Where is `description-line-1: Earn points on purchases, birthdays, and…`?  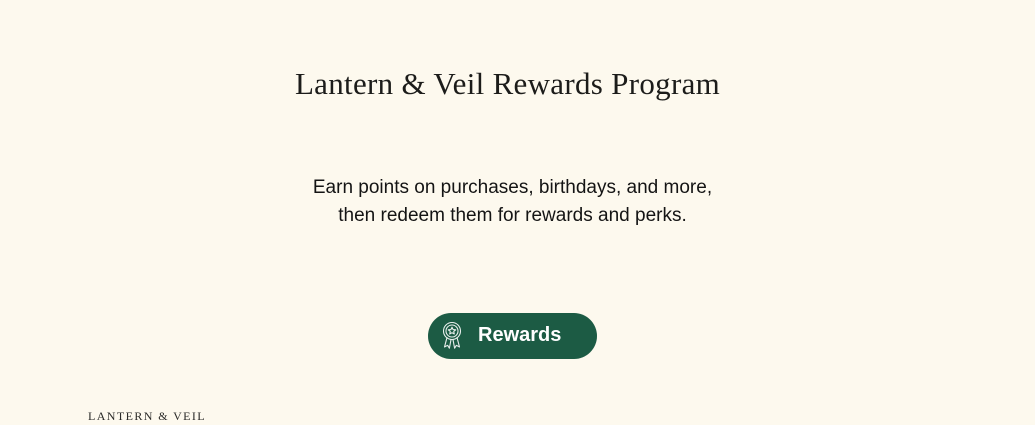 description-line-1: Earn points on purchases, birthdays, and… is located at coordinates (512, 187).